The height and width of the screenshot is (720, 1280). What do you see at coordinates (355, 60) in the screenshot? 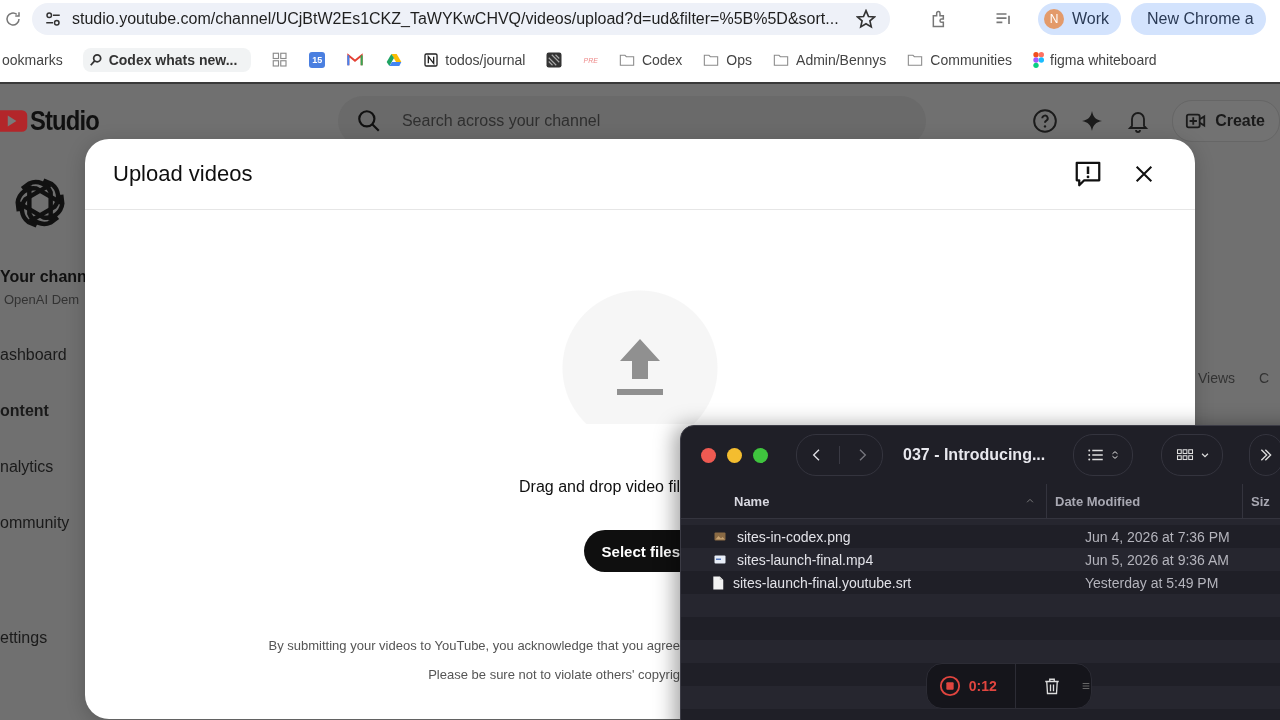
I see `mail-icon` at bounding box center [355, 60].